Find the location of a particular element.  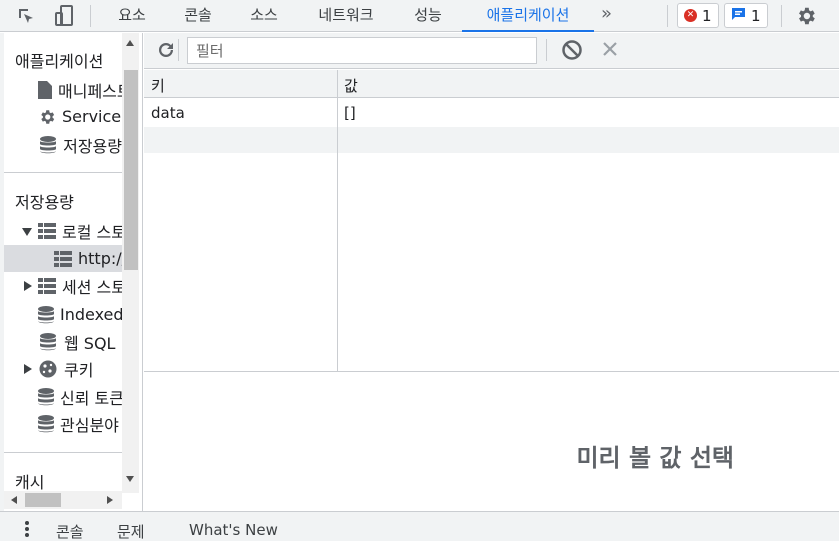

section-header-cache: 캐시 is located at coordinates (30, 482).